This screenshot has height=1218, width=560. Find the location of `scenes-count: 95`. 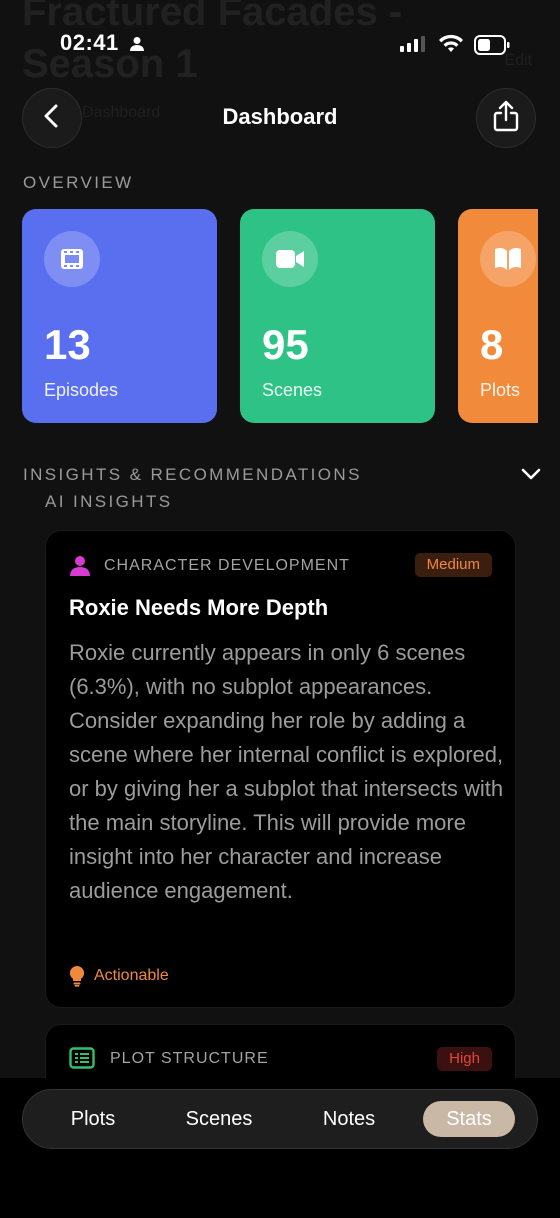

scenes-count: 95 is located at coordinates (285, 344).